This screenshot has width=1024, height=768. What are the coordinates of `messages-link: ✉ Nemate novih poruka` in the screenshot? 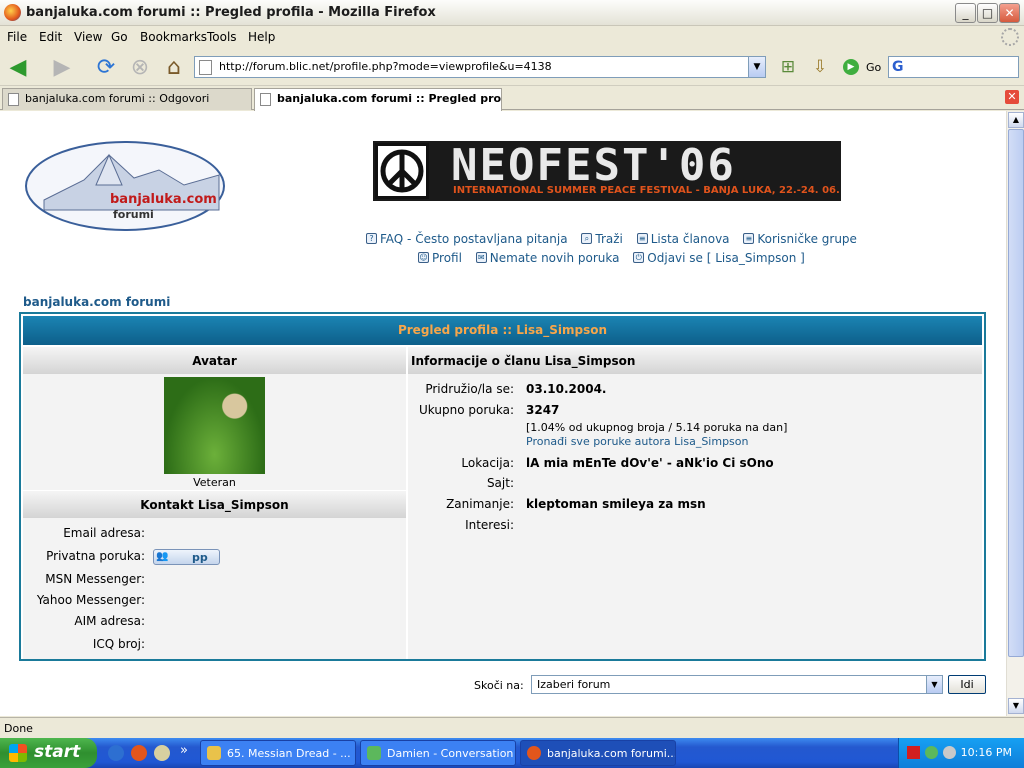 It's located at (547, 258).